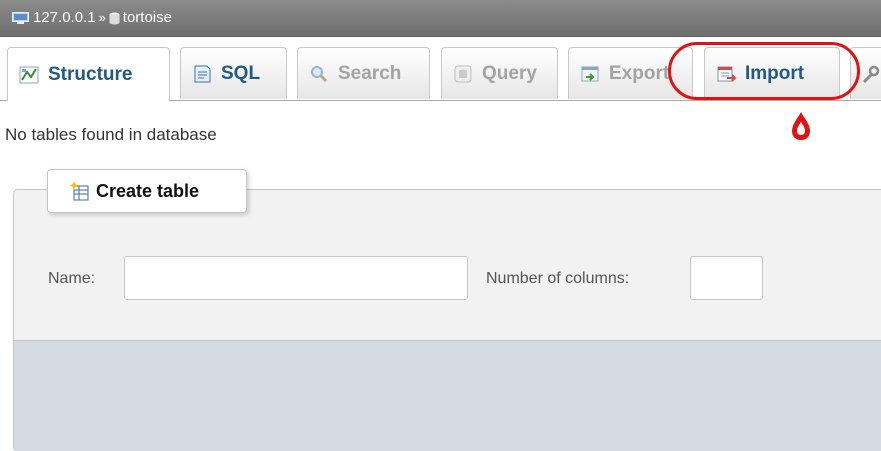  What do you see at coordinates (147, 18) in the screenshot?
I see `breadcrumb-database: tortoise` at bounding box center [147, 18].